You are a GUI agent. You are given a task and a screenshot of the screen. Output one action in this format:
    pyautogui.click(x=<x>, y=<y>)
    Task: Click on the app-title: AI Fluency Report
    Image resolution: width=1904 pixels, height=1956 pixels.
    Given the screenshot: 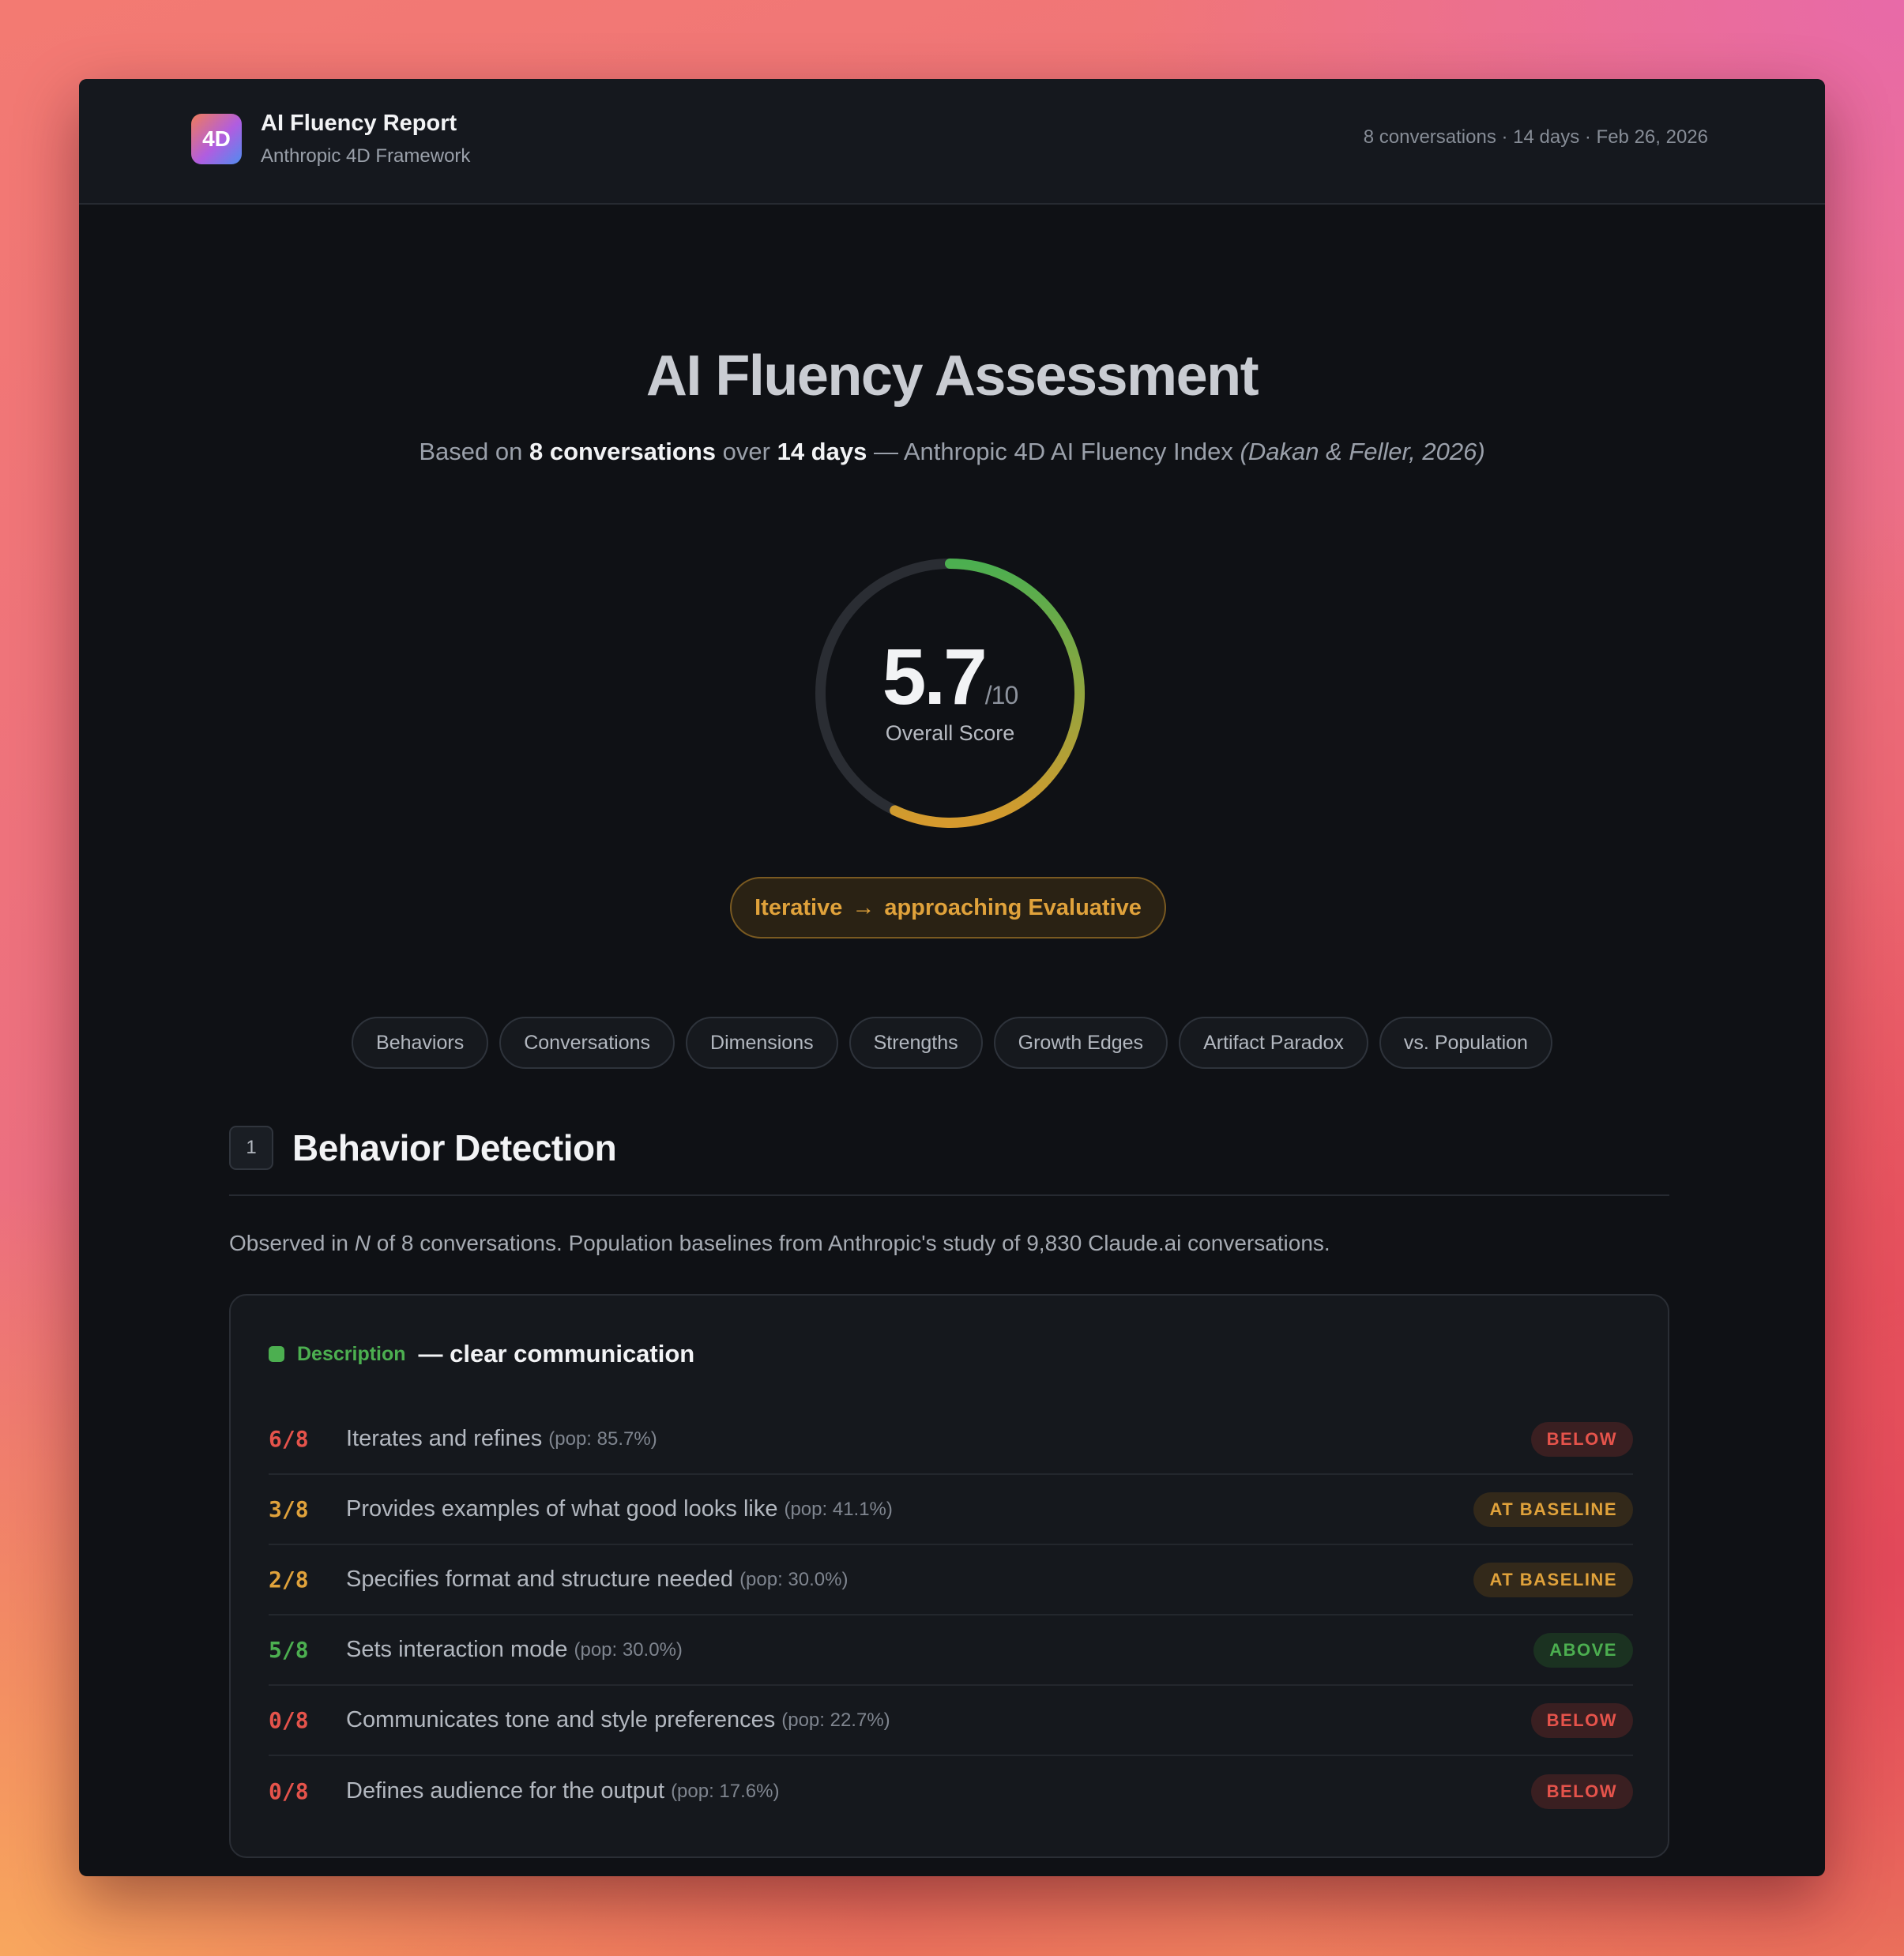 What is the action you would take?
    pyautogui.click(x=359, y=123)
    